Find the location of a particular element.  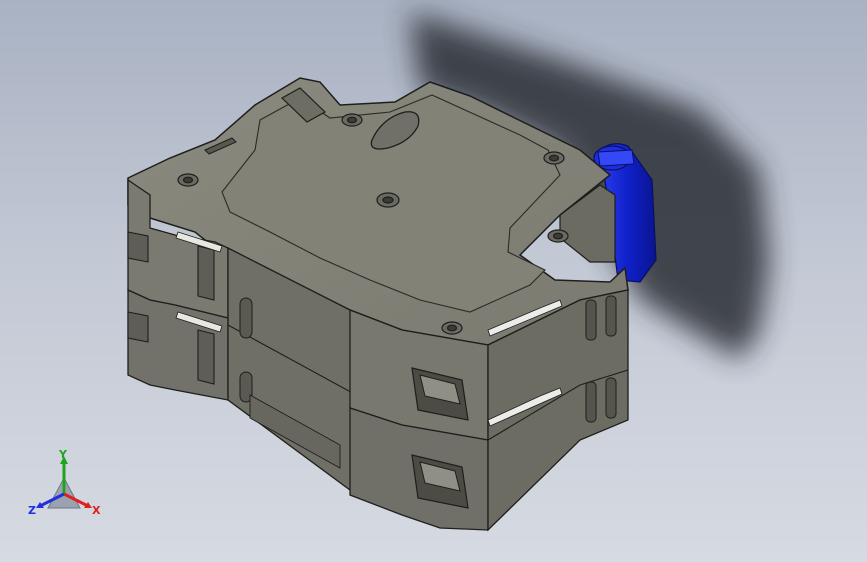

orientation-triad: Y X Z is located at coordinates (64, 482).